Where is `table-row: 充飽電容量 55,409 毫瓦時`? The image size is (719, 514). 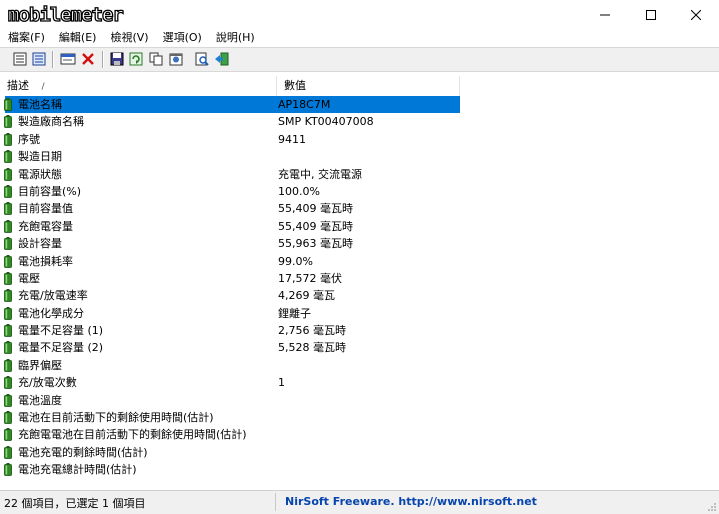 table-row: 充飽電容量 55,409 毫瓦時 is located at coordinates (359, 226).